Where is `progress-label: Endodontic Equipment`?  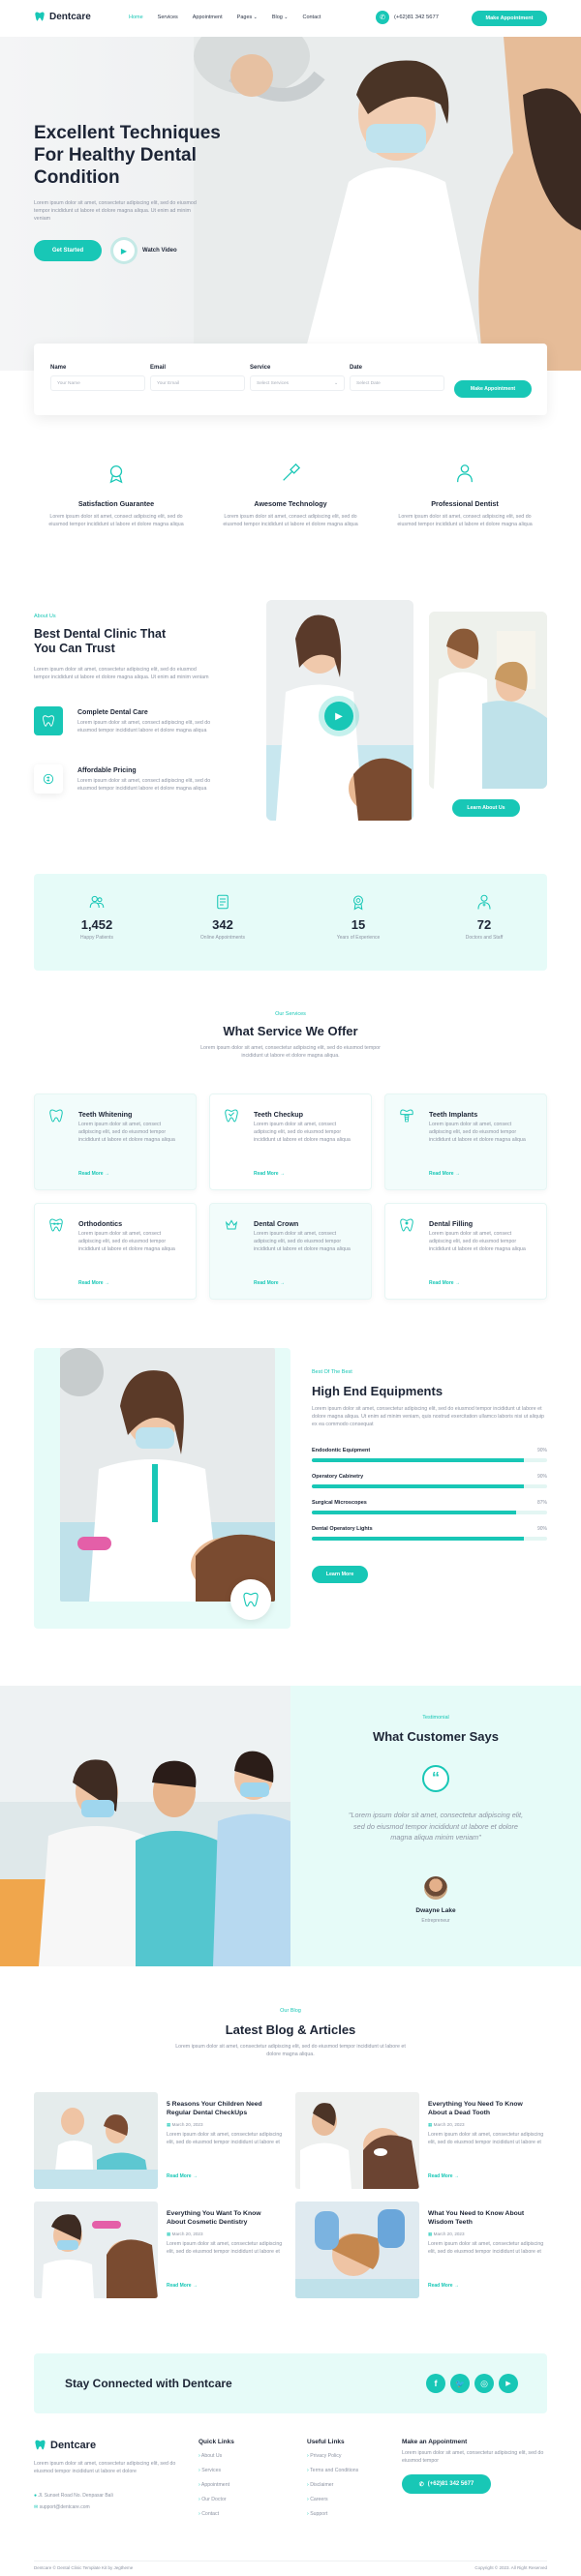 progress-label: Endodontic Equipment is located at coordinates (342, 1450).